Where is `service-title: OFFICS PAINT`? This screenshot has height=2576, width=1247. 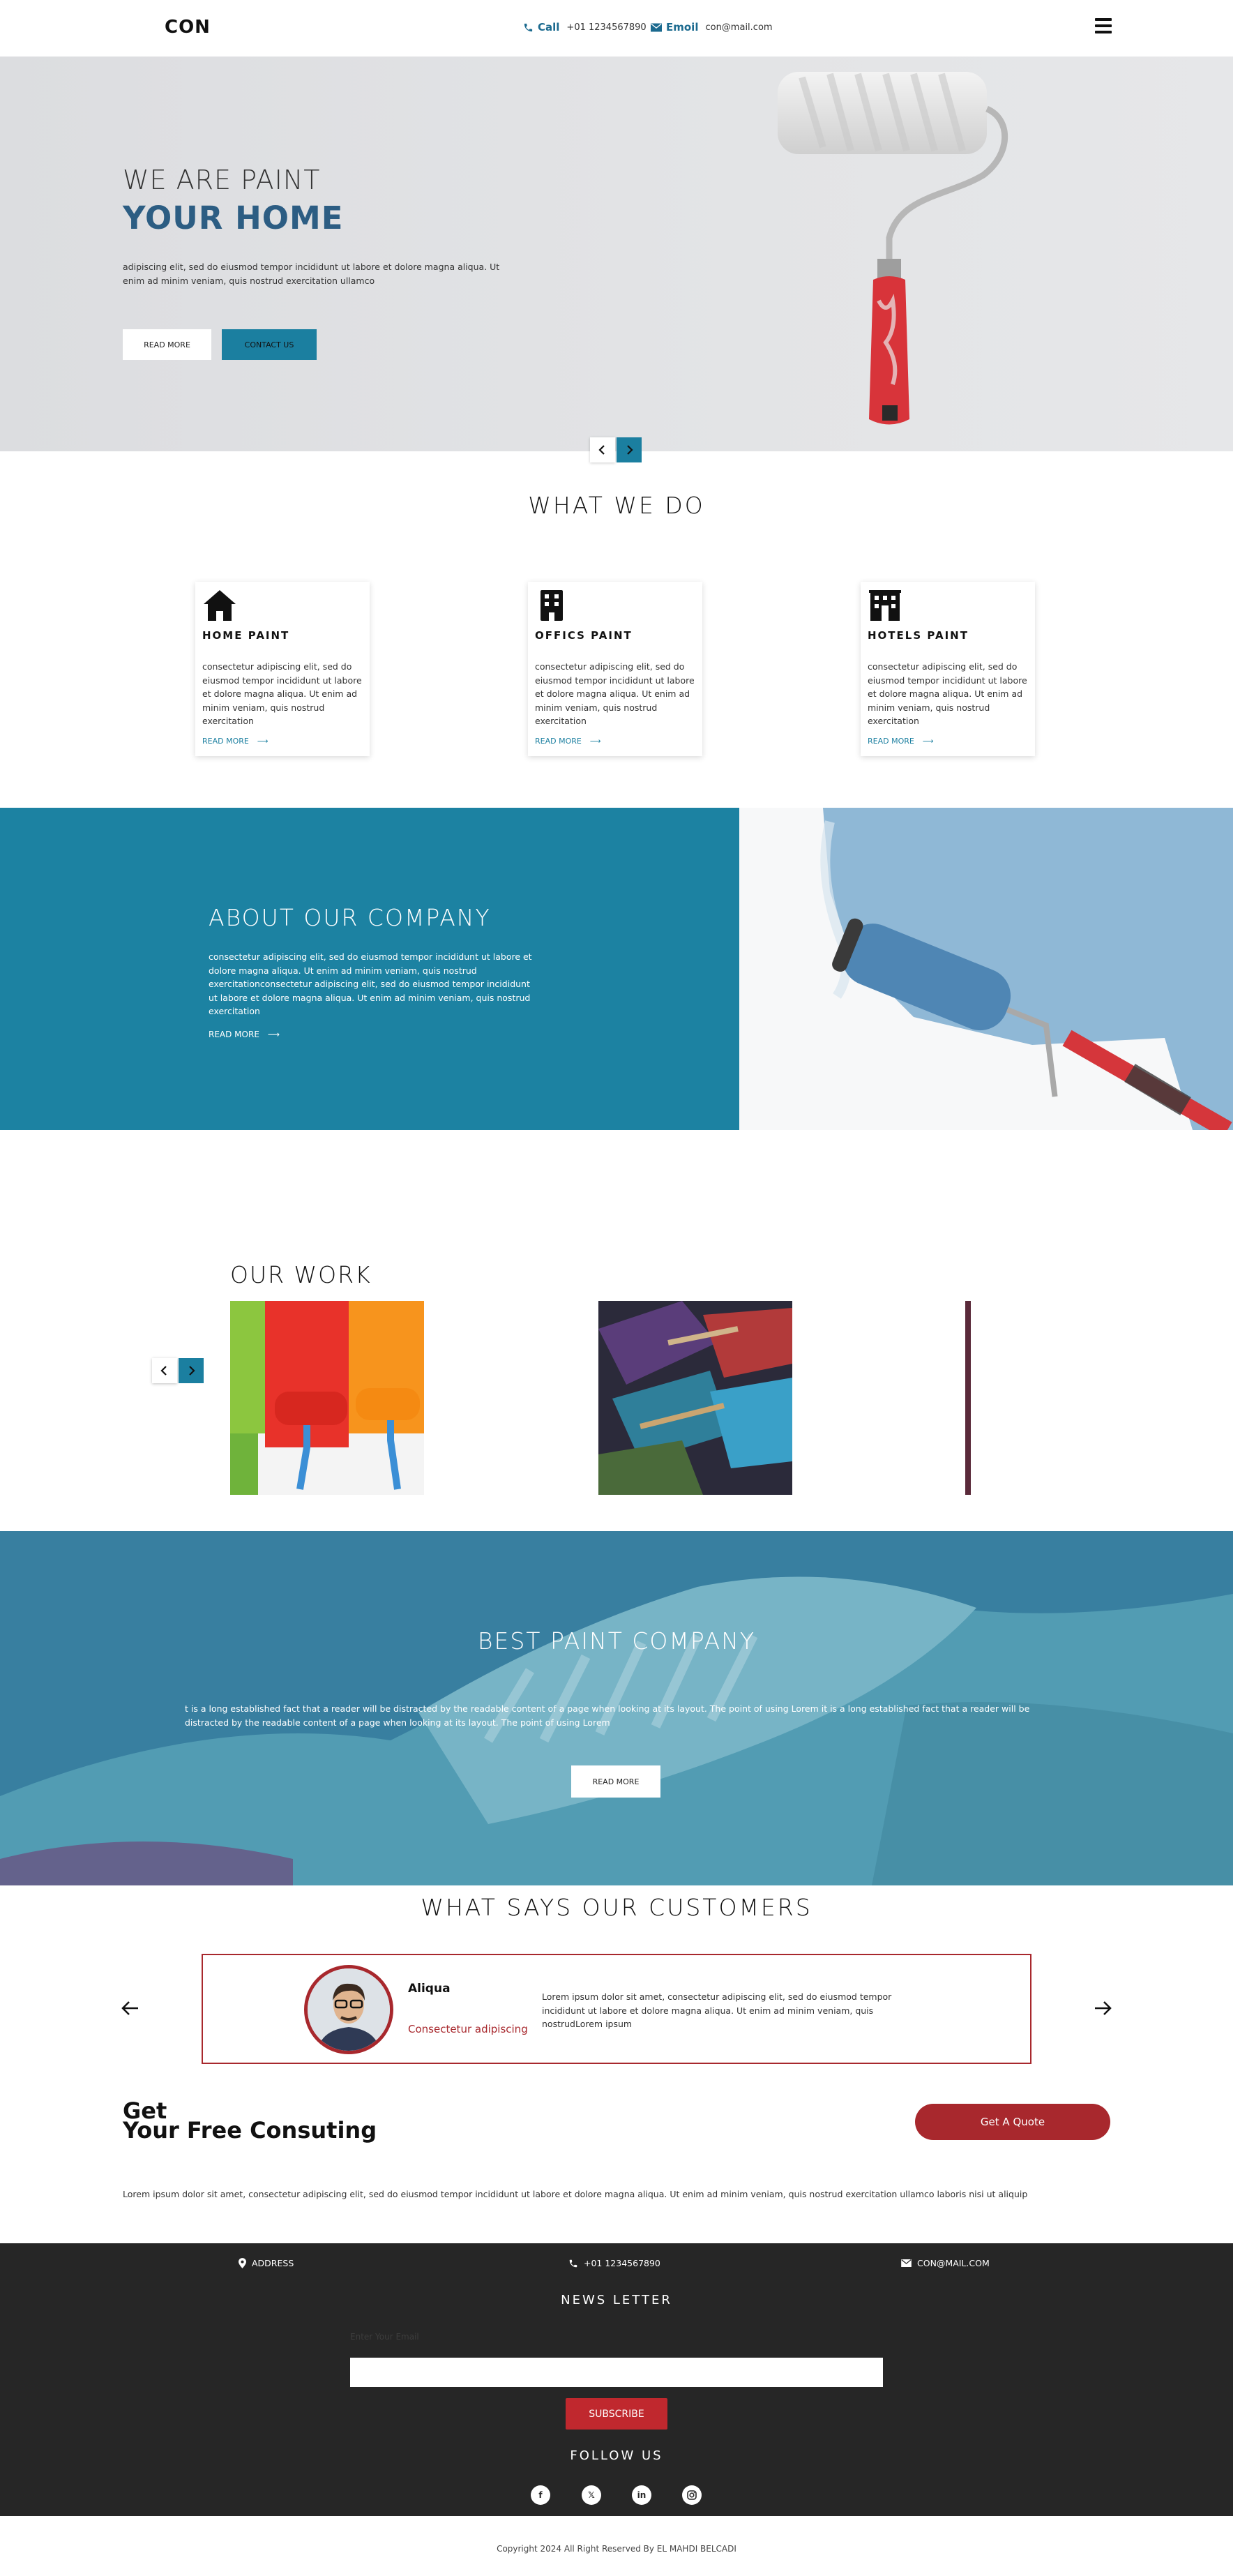 service-title: OFFICS PAINT is located at coordinates (584, 635).